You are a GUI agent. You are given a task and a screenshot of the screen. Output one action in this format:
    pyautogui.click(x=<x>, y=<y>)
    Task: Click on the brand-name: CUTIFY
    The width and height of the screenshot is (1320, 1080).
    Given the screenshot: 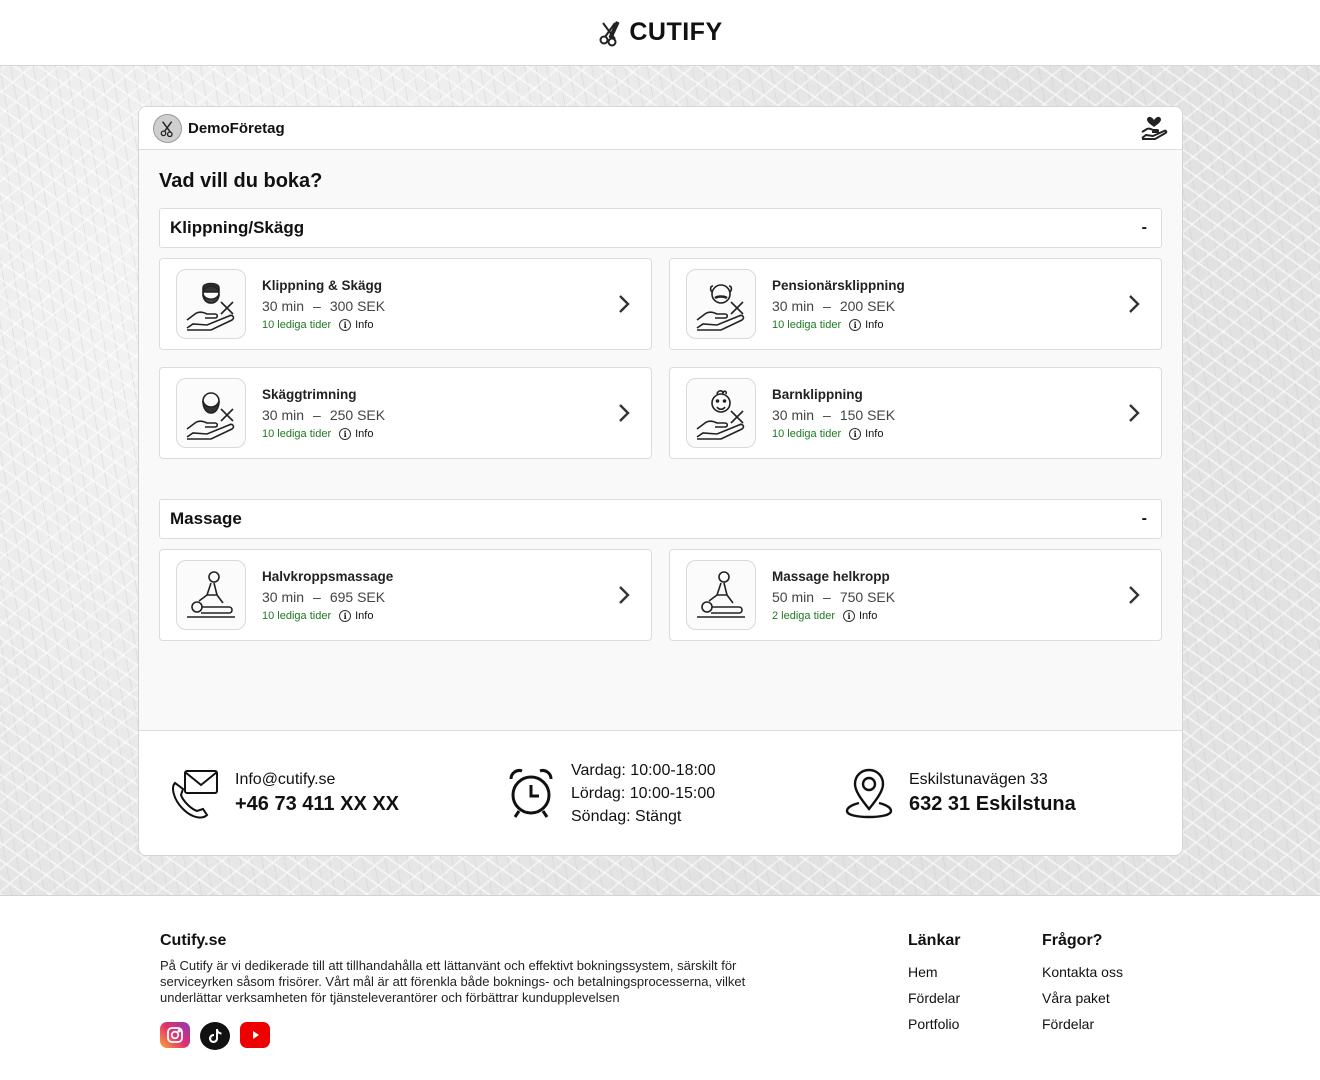 What is the action you would take?
    pyautogui.click(x=676, y=32)
    